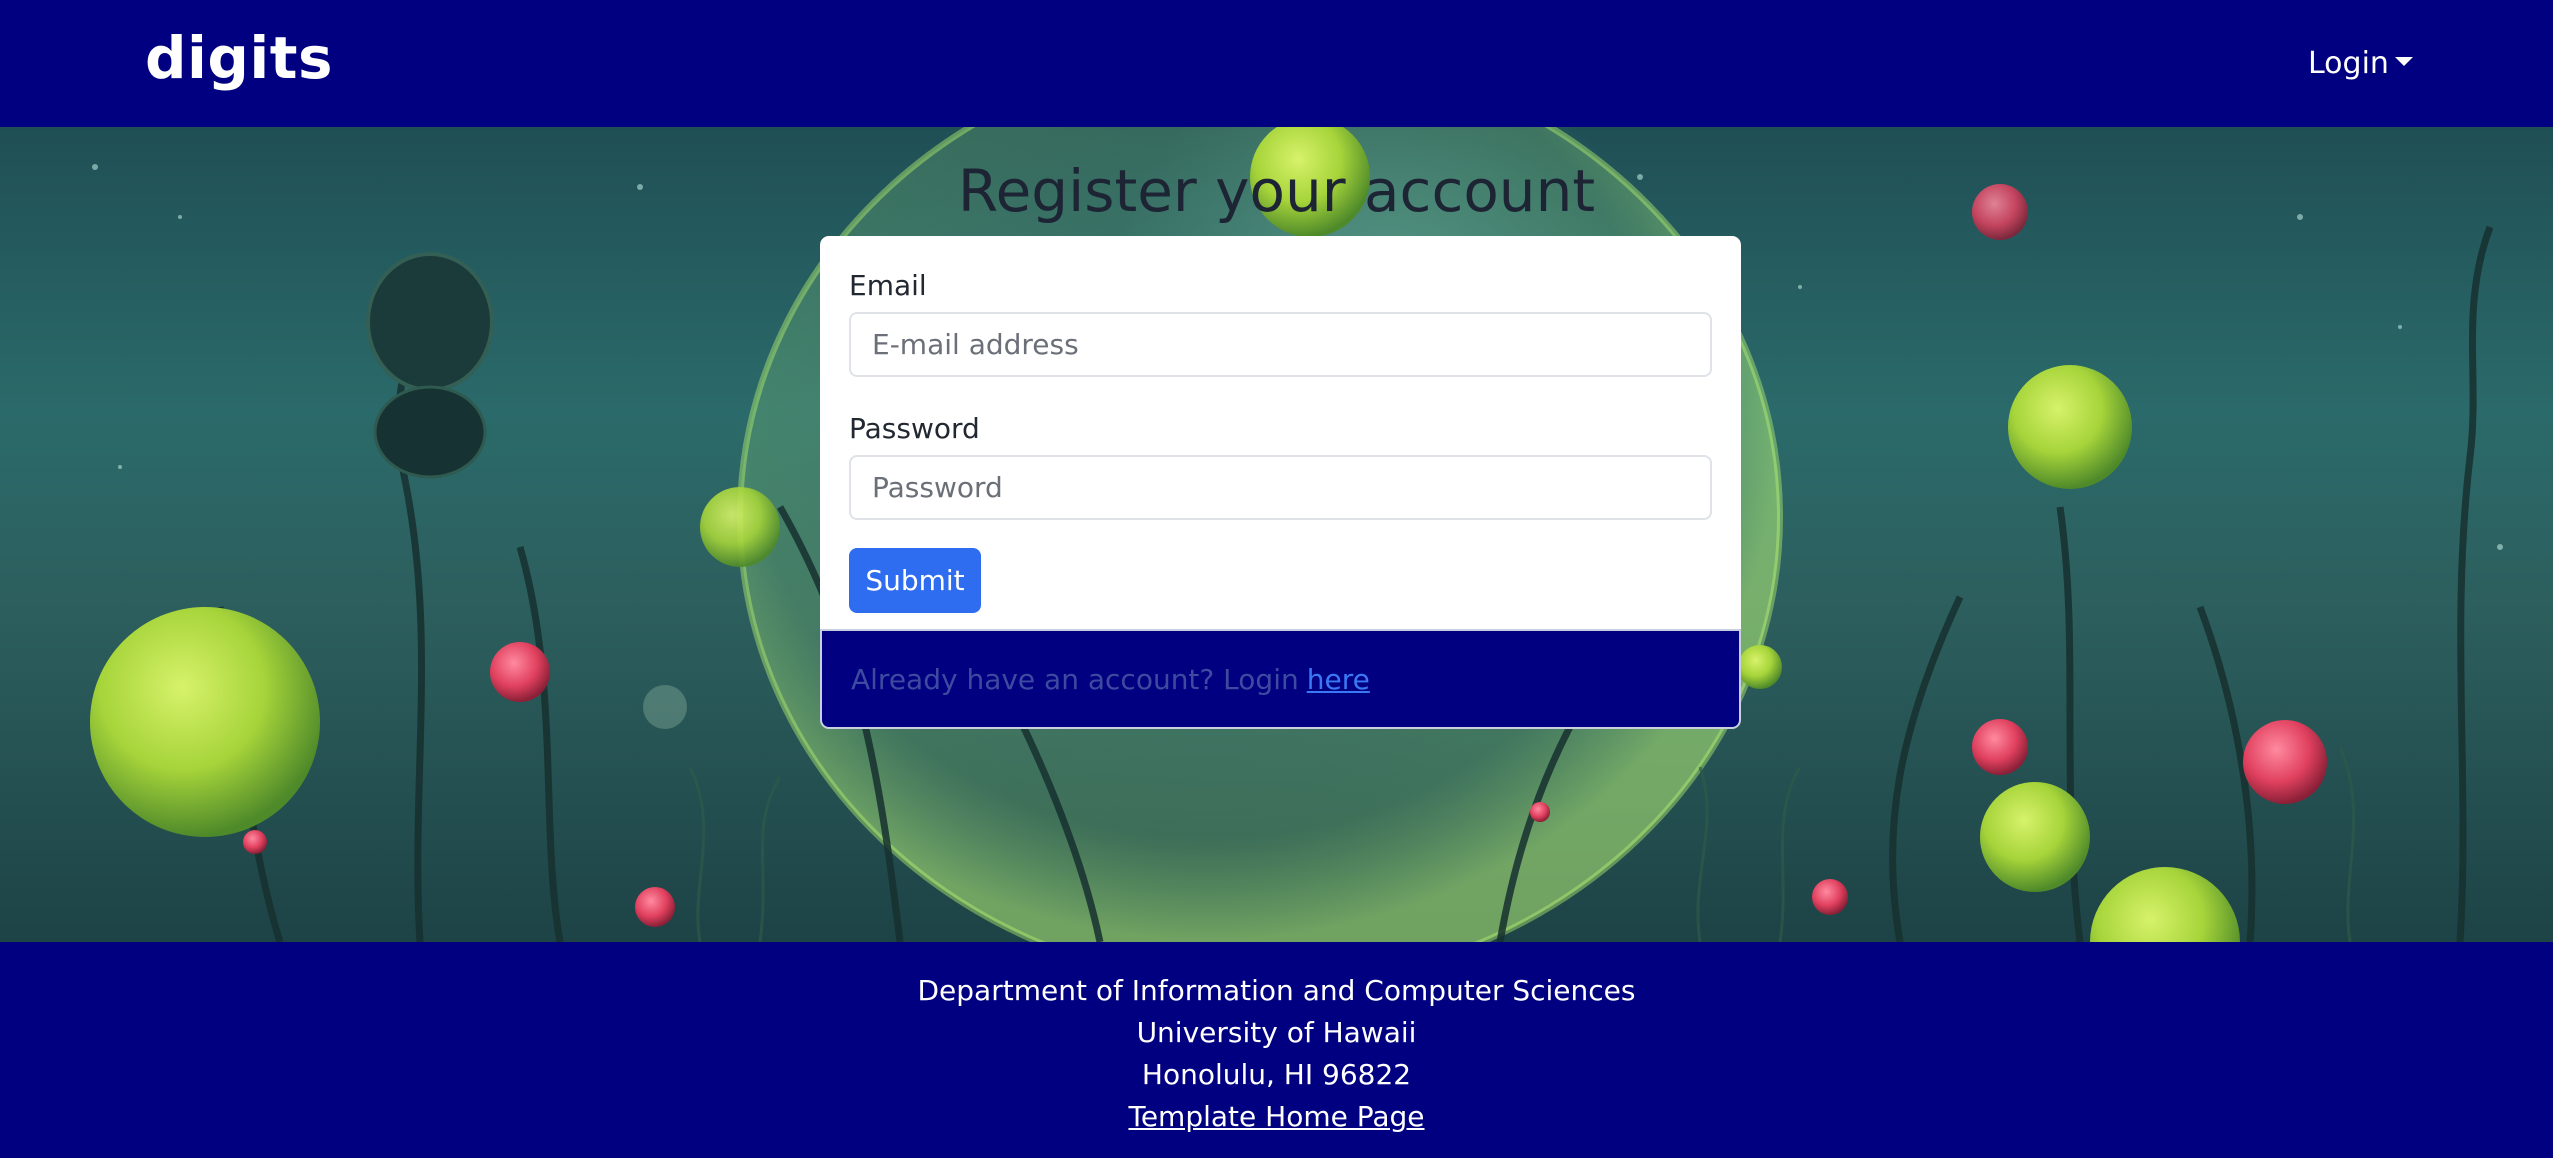  Describe the element at coordinates (1276, 63) in the screenshot. I see `navbar: digits Login` at that location.